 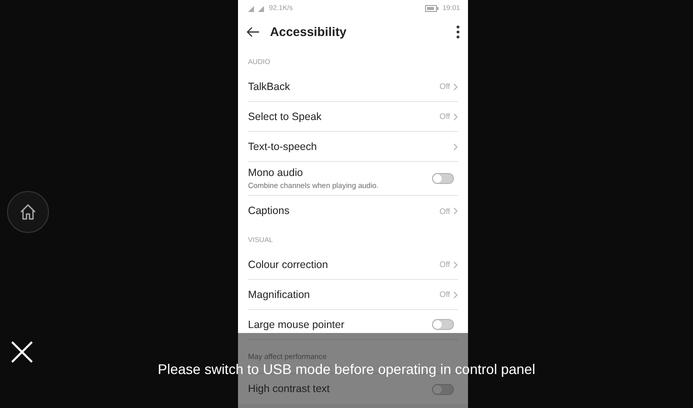 I want to click on home-icon, so click(x=28, y=212).